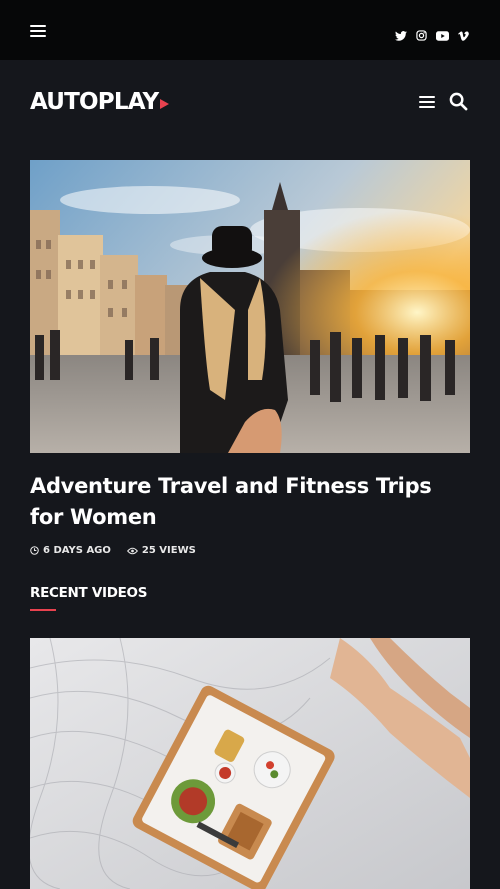 This screenshot has width=500, height=889. I want to click on top-menu-icon, so click(38, 31).